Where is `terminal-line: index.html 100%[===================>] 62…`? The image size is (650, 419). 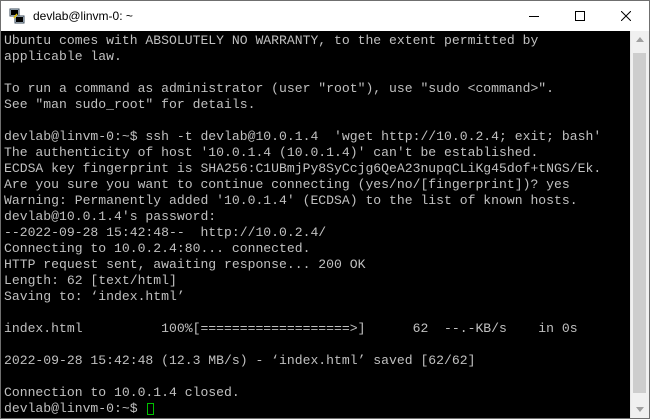
terminal-line: index.html 100%[===================>] 62… is located at coordinates (291, 328).